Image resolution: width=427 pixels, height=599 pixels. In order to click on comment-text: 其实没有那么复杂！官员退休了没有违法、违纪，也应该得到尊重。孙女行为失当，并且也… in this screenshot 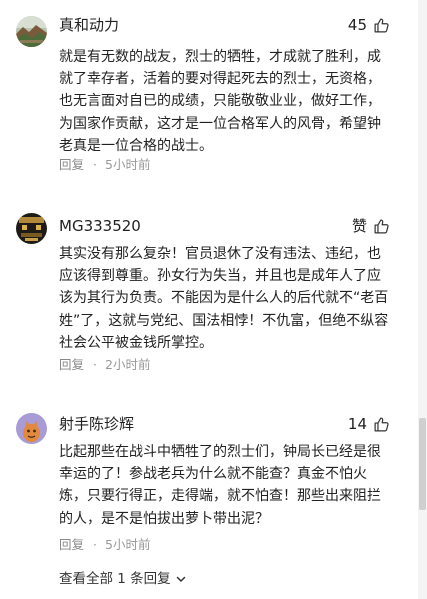, I will do `click(224, 298)`.